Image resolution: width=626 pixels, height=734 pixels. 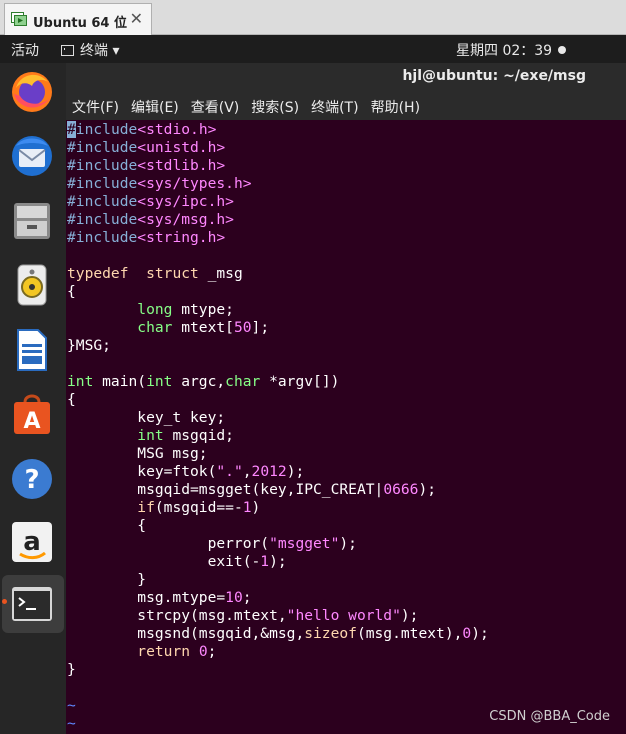 What do you see at coordinates (246, 107) in the screenshot?
I see `terminal-menubar: 文件(F) 编辑(E) 查看(V) 搜索(S) 终端(T) 帮助(H)` at bounding box center [246, 107].